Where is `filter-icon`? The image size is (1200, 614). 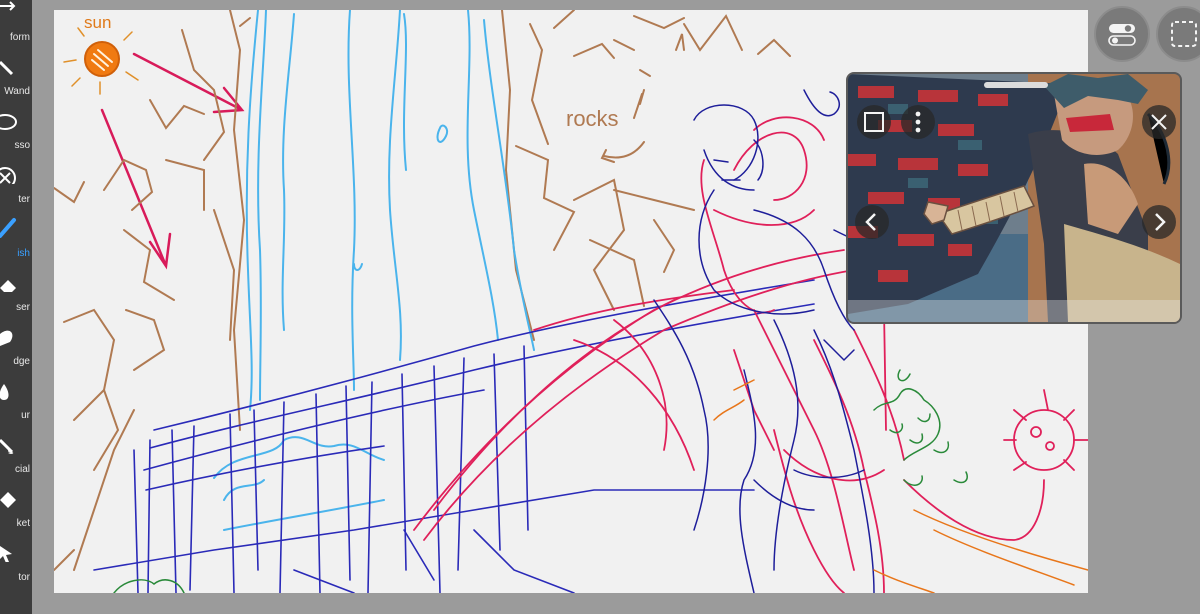 filter-icon is located at coordinates (8, 175).